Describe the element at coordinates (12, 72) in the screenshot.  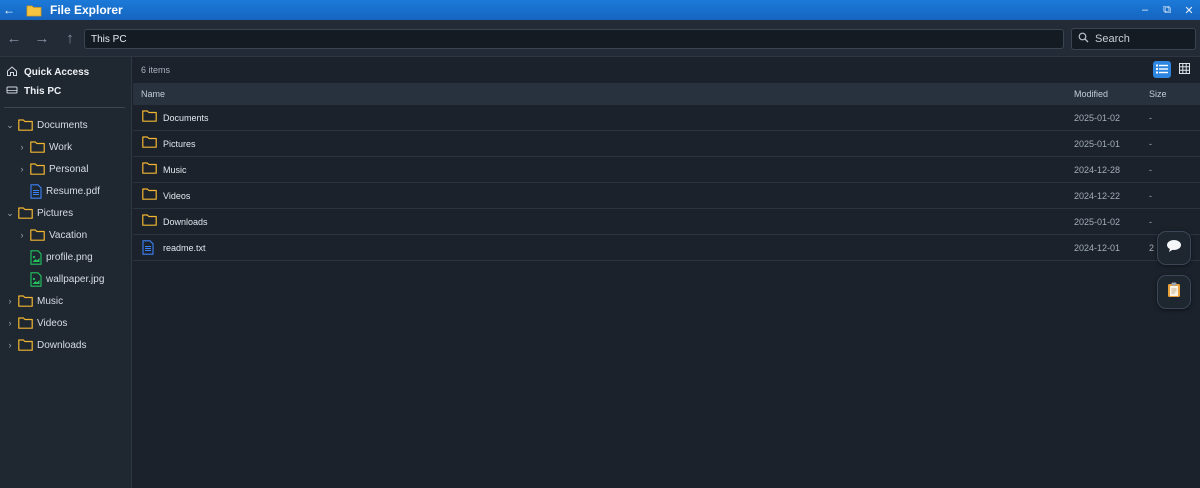
I see `home-icon` at that location.